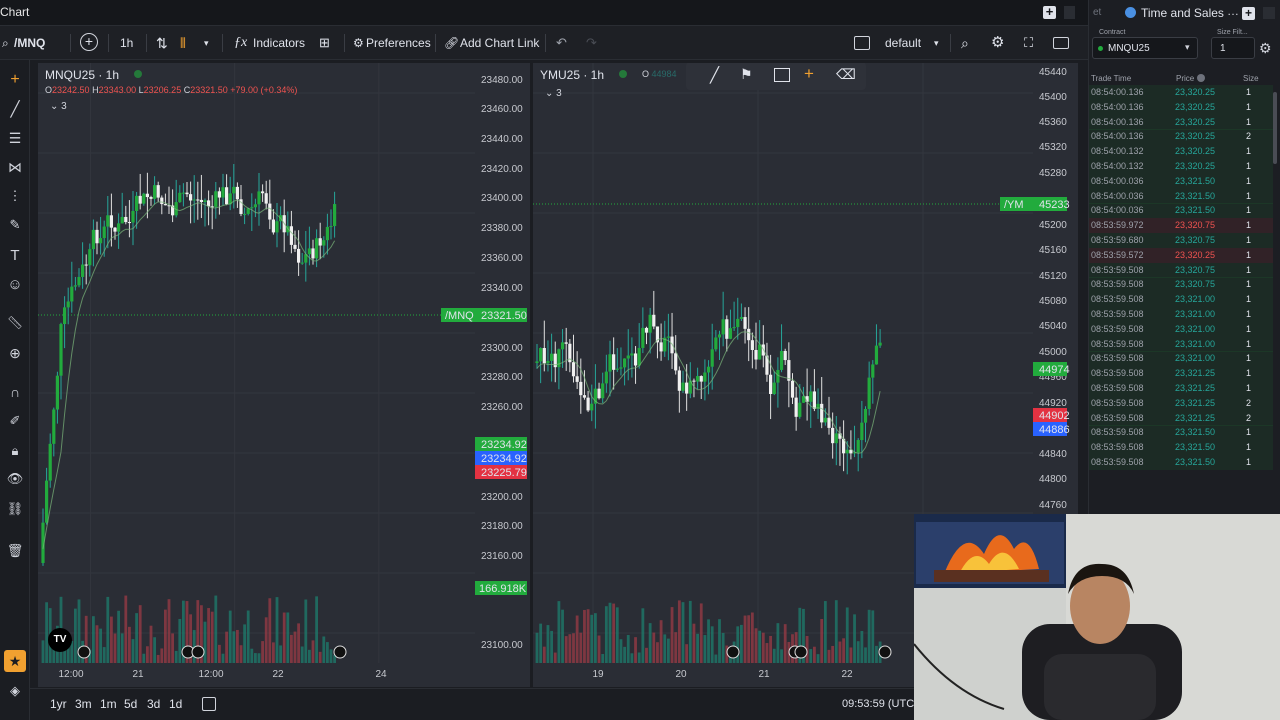 Image resolution: width=1280 pixels, height=720 pixels. What do you see at coordinates (15, 421) in the screenshot?
I see `pencil-lock-icon: ✐` at bounding box center [15, 421].